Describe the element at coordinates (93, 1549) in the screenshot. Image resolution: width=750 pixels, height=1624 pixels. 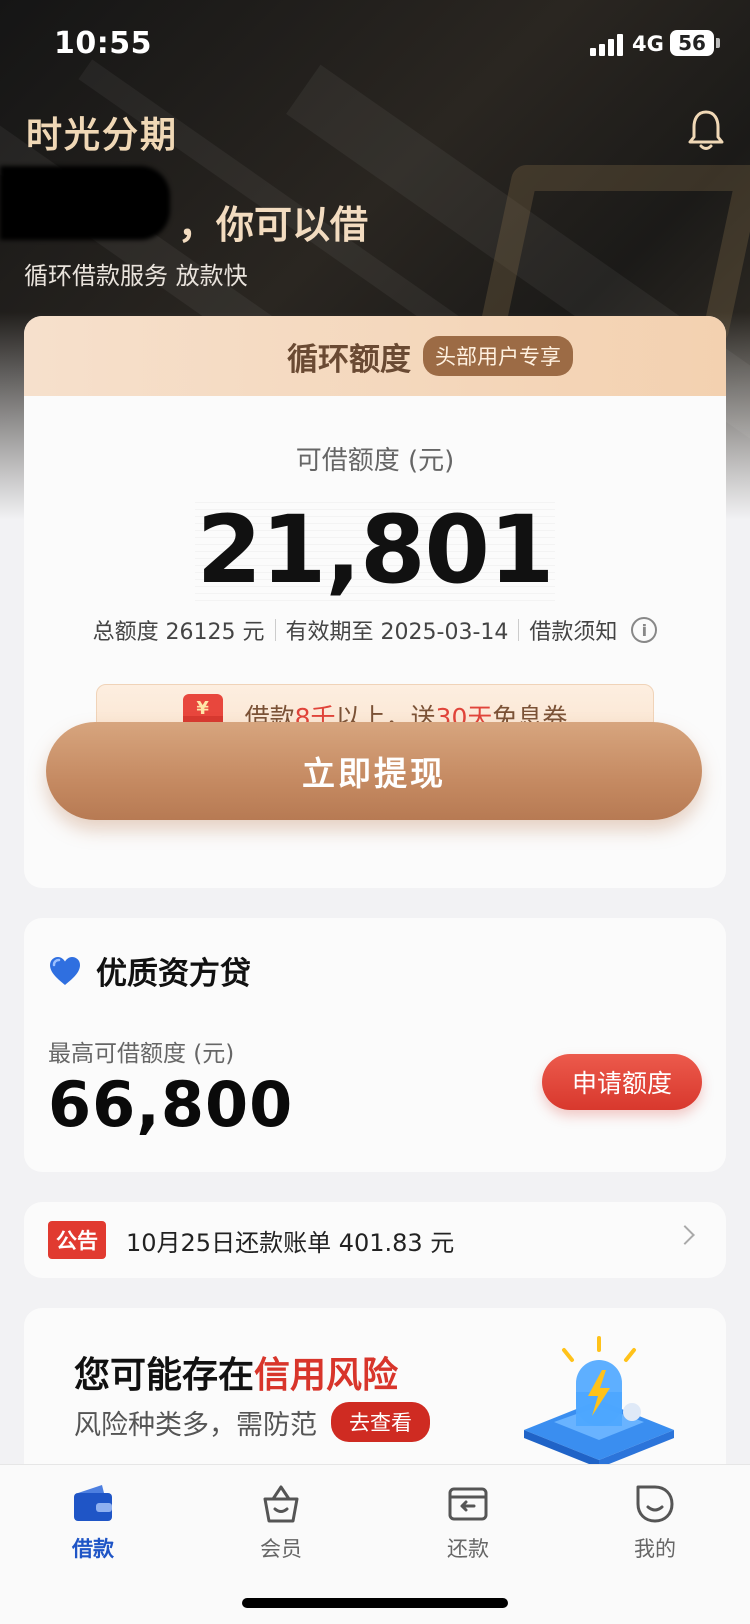
I see `tab-label: 借款` at that location.